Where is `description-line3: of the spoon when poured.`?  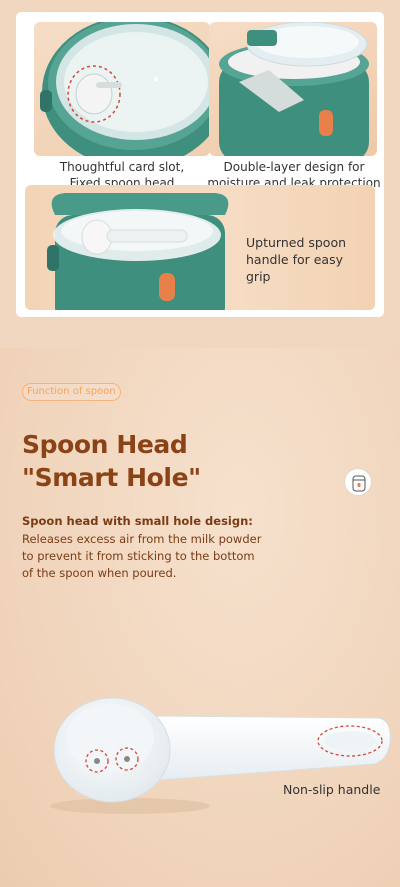 description-line3: of the spoon when poured. is located at coordinates (99, 573).